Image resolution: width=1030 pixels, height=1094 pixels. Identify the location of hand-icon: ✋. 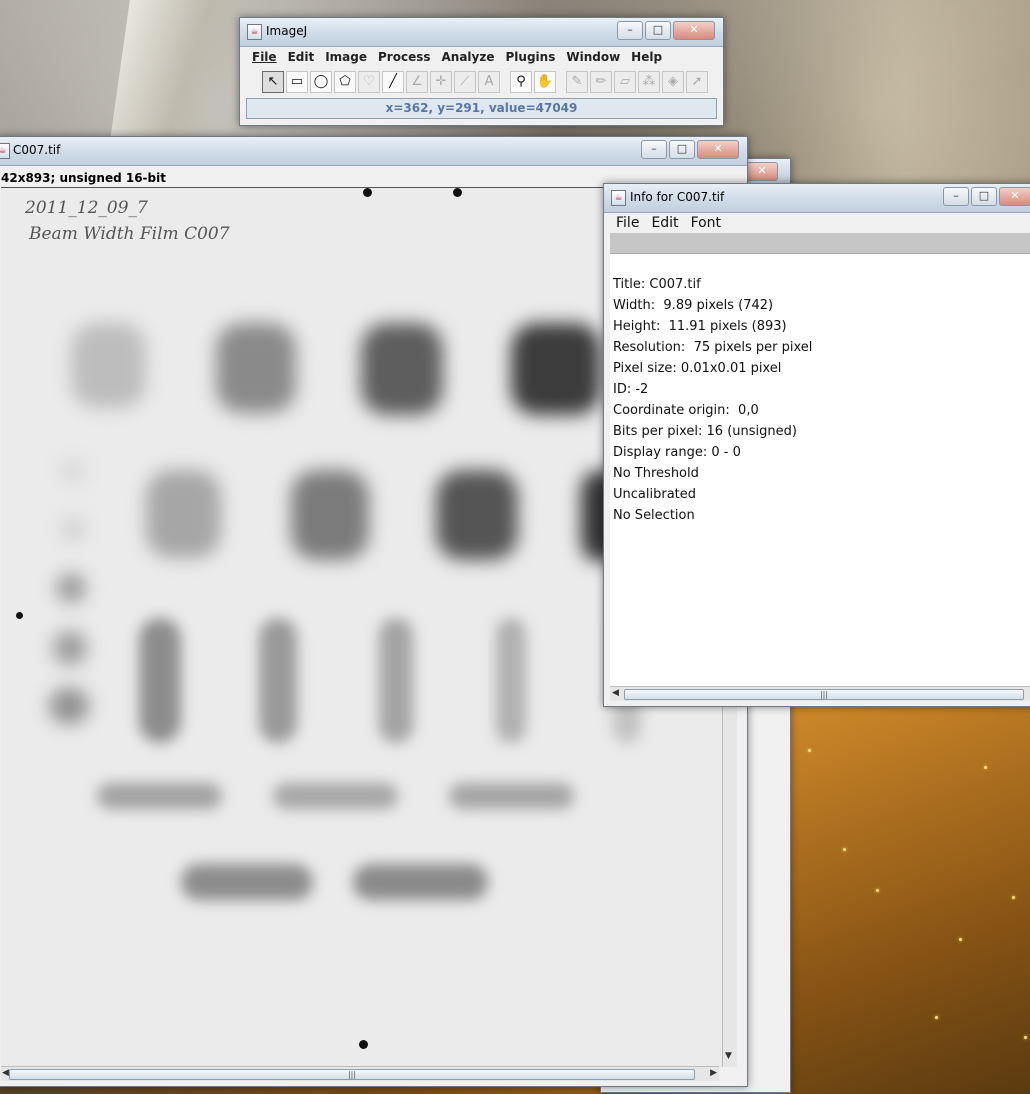
(545, 82).